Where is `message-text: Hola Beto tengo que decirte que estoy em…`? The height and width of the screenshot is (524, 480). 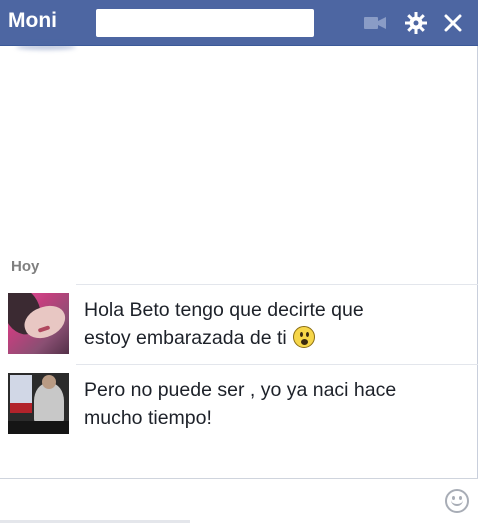 message-text: Hola Beto tengo que decirte que estoy em… is located at coordinates (274, 324).